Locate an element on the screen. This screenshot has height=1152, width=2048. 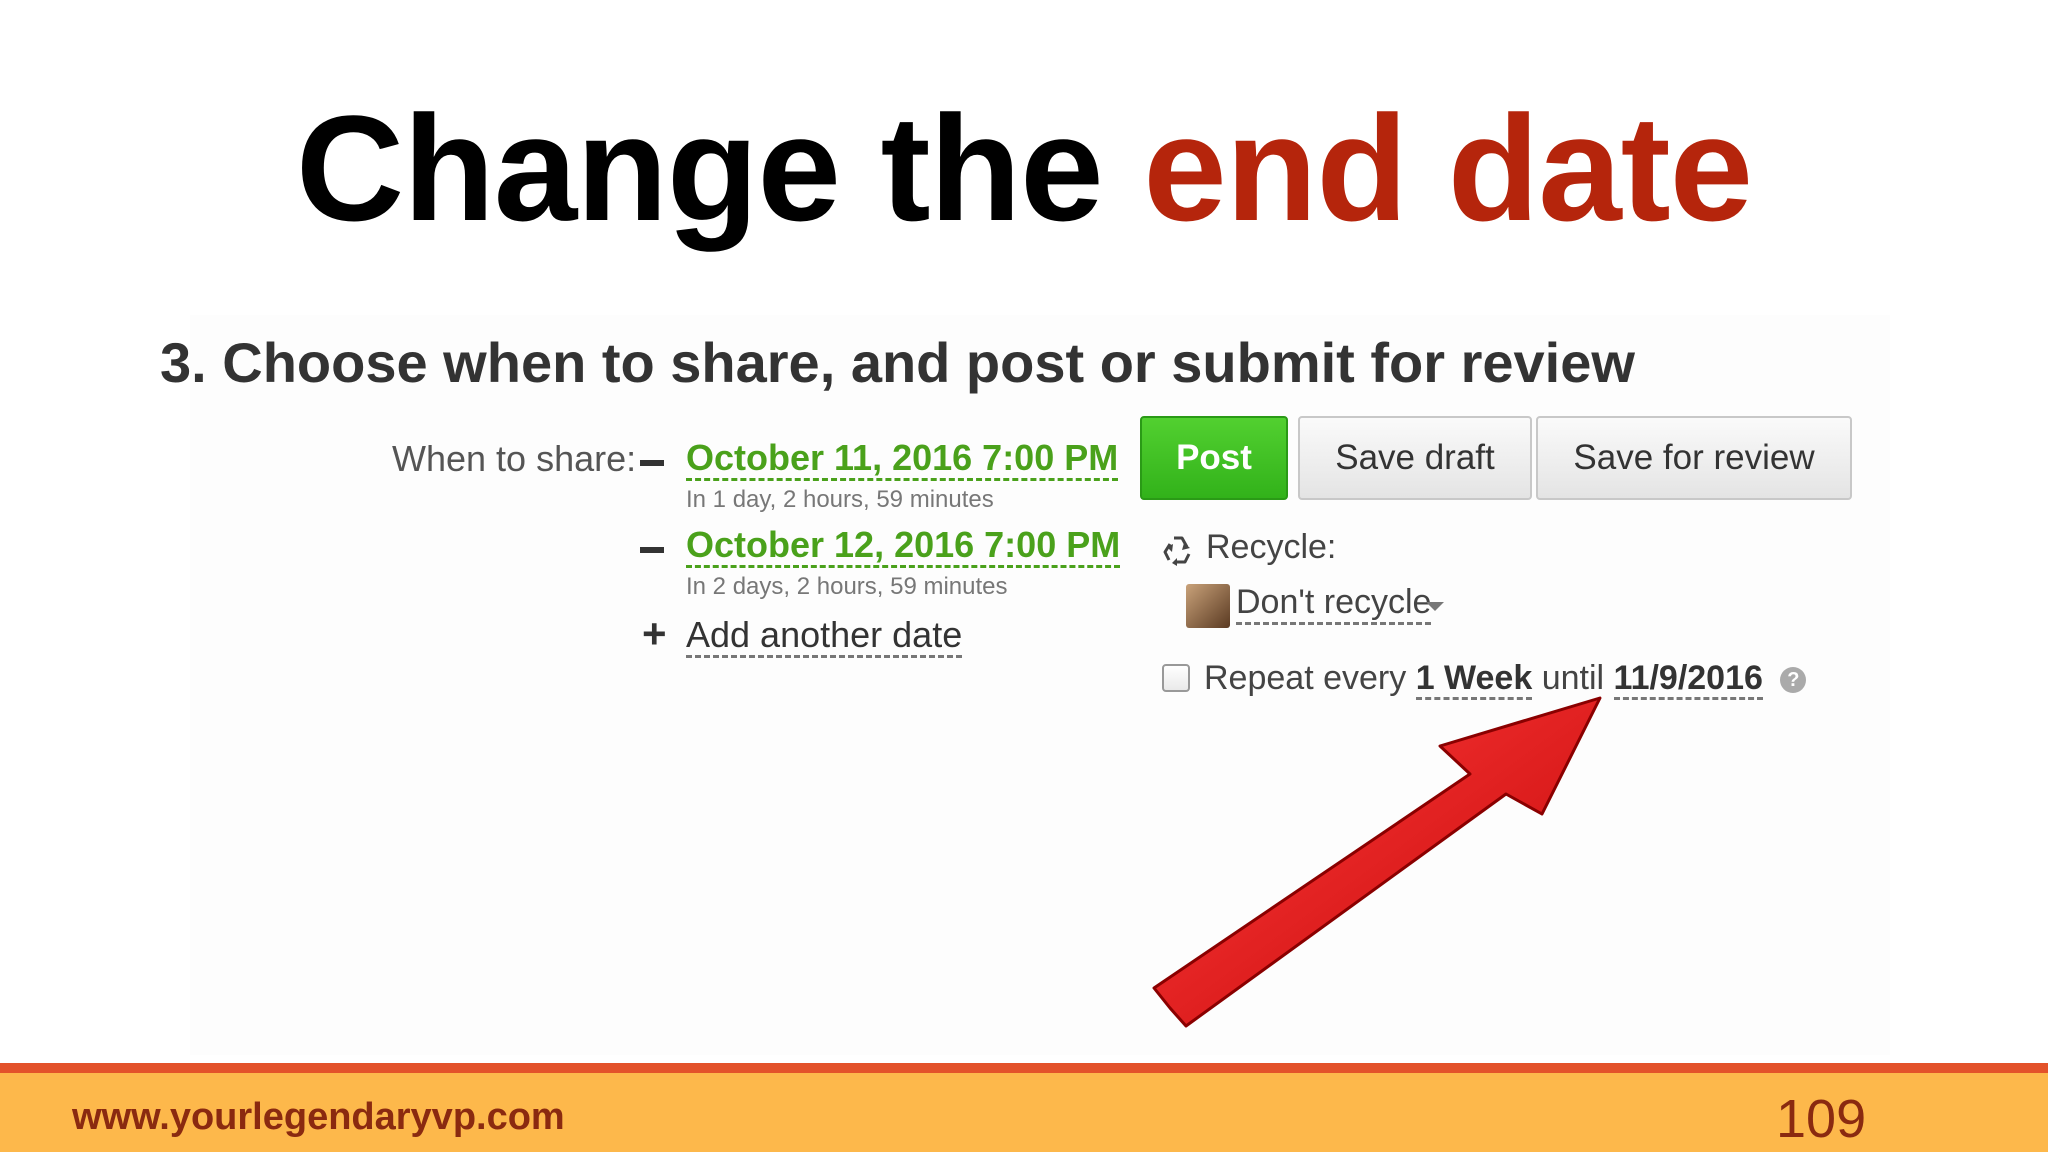
footer-url: www.yourlegendaryvp.com is located at coordinates (318, 1117).